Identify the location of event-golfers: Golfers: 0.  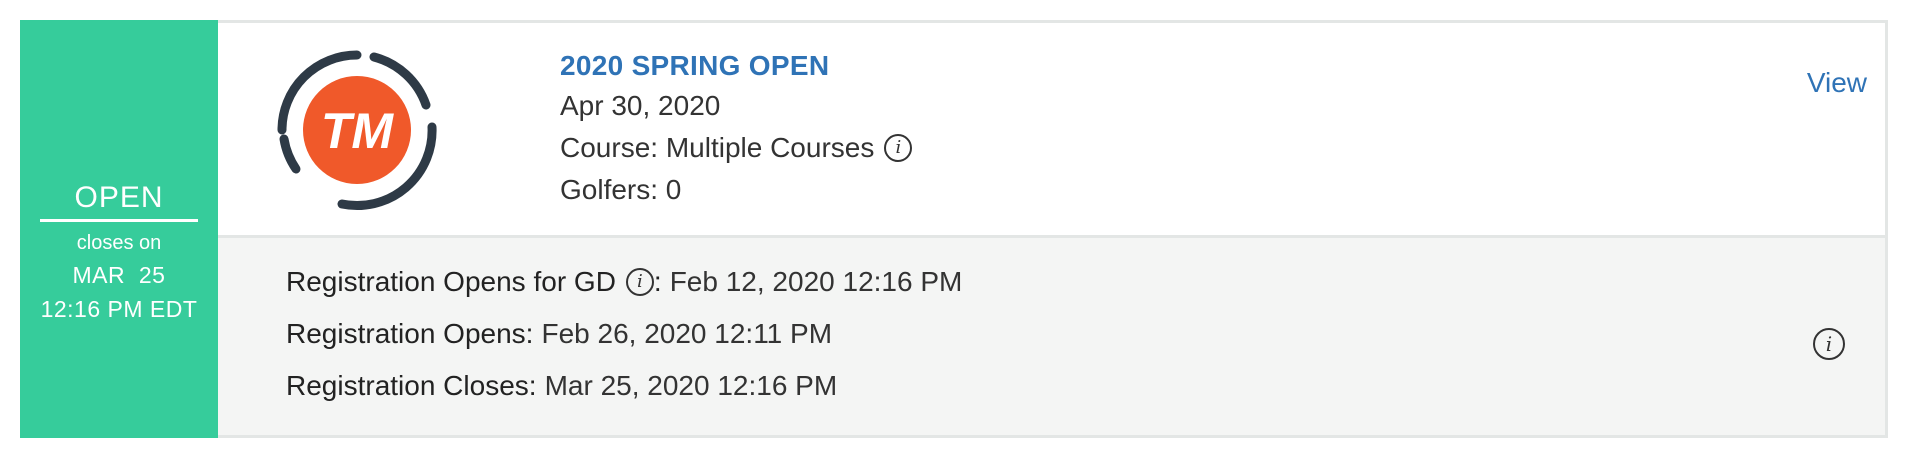
(621, 189).